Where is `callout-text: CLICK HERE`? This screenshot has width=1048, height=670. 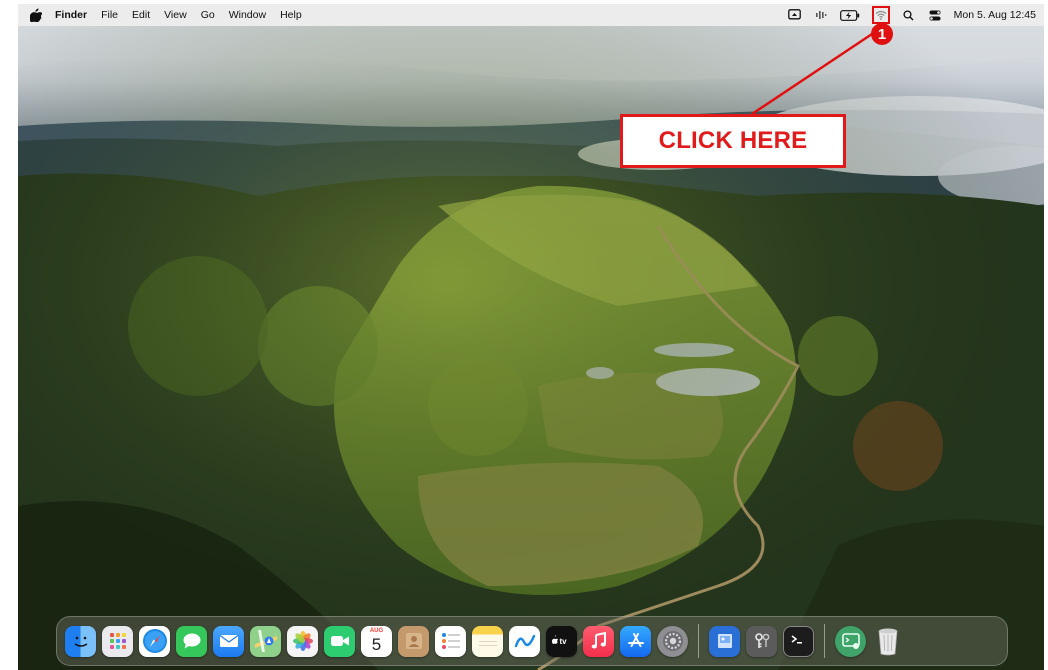 callout-text: CLICK HERE is located at coordinates (733, 140).